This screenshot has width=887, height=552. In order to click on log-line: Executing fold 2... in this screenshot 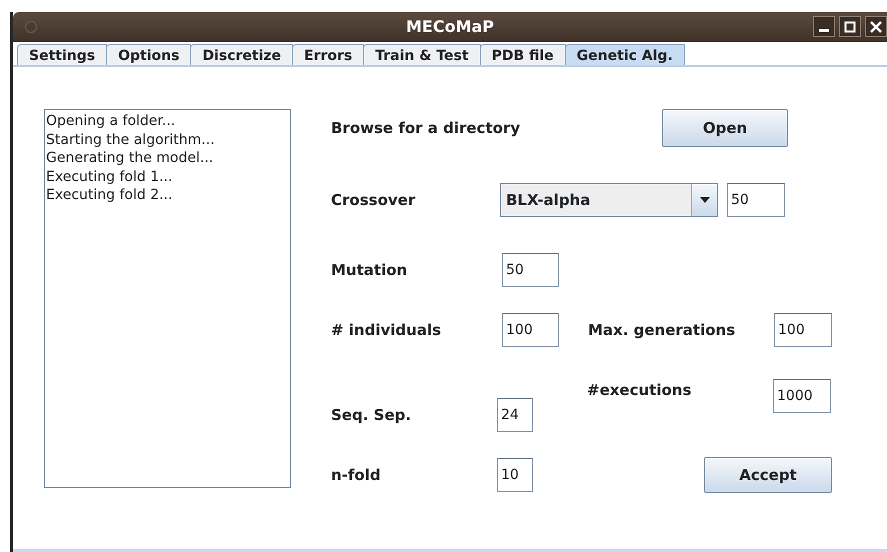, I will do `click(110, 195)`.